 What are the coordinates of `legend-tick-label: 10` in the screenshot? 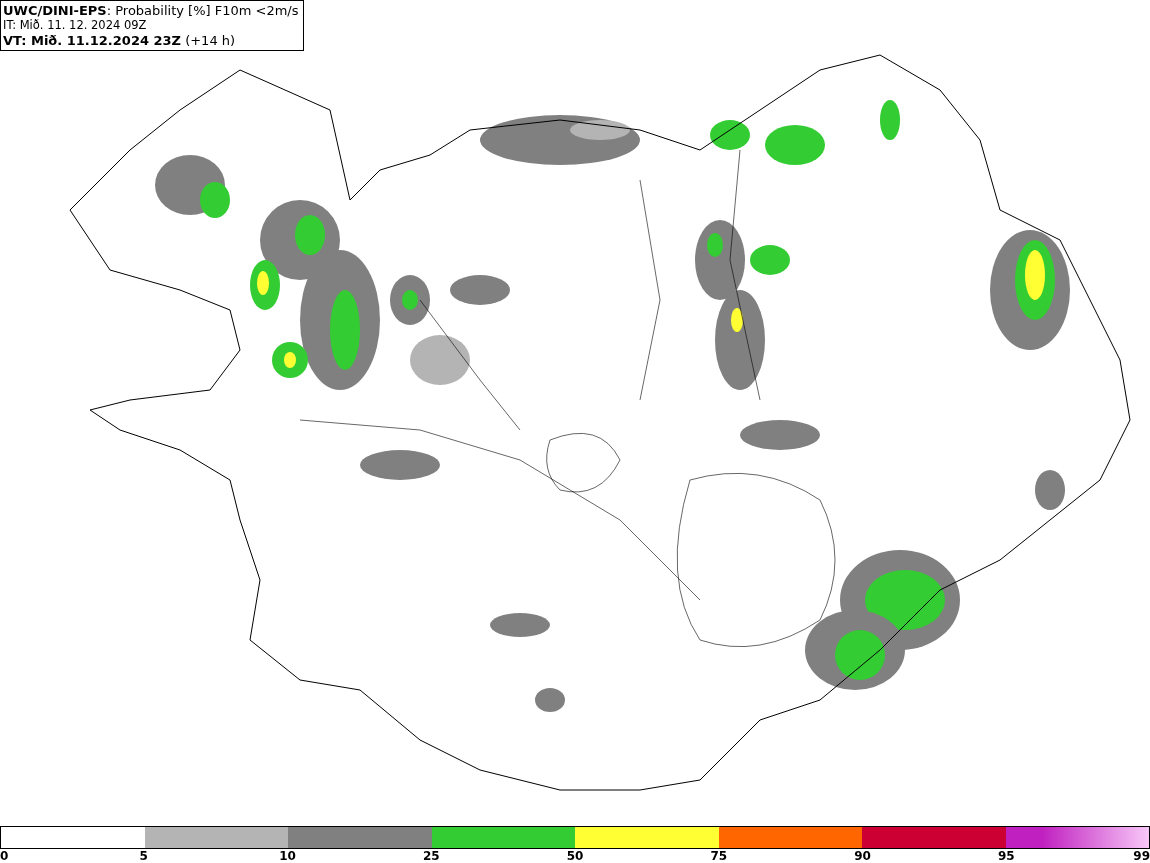 It's located at (287, 856).